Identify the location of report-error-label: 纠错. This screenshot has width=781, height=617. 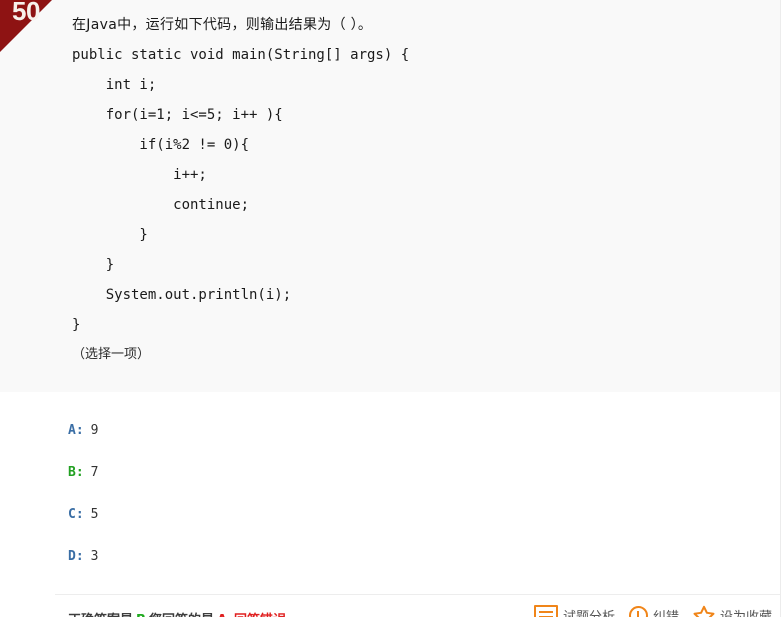
(665, 613).